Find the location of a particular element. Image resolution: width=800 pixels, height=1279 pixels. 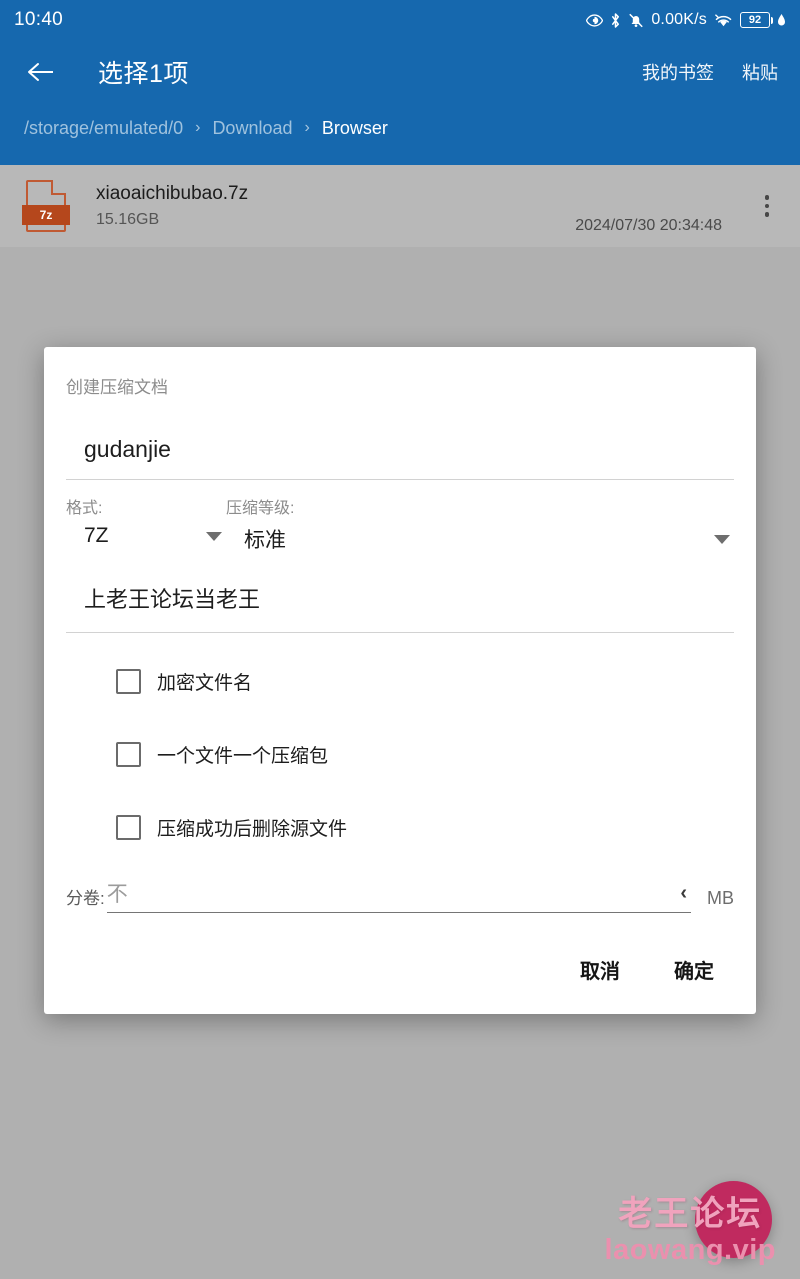

battery-level: 92 is located at coordinates (755, 19).